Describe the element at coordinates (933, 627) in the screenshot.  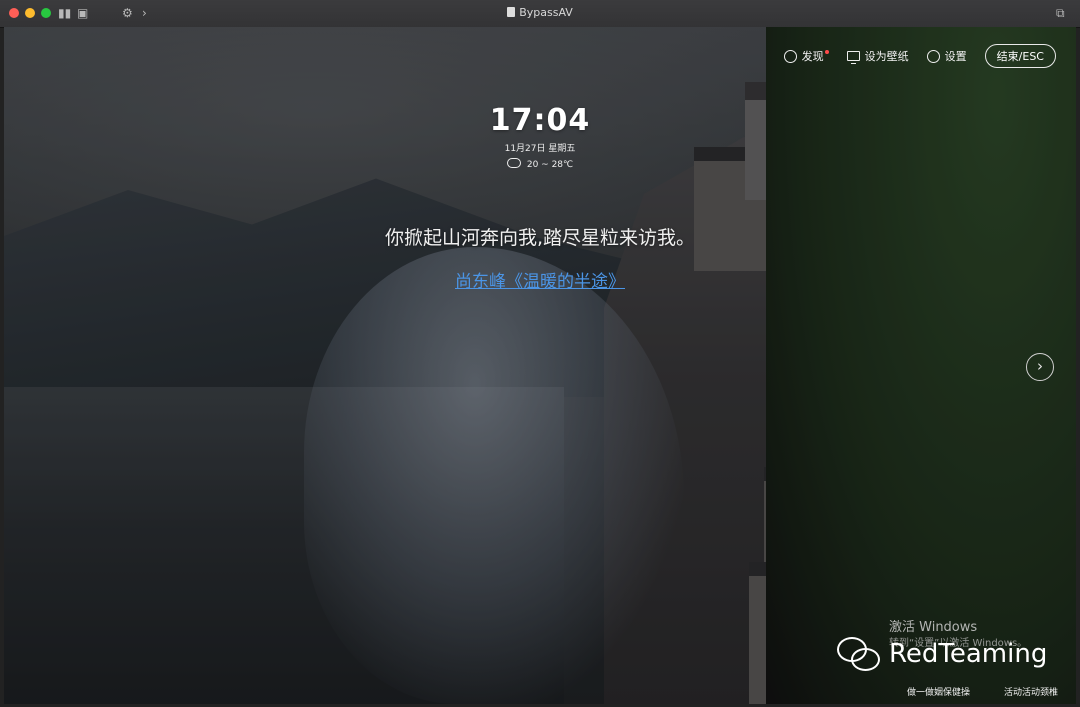
I see `activation-title: 激活 Windows` at that location.